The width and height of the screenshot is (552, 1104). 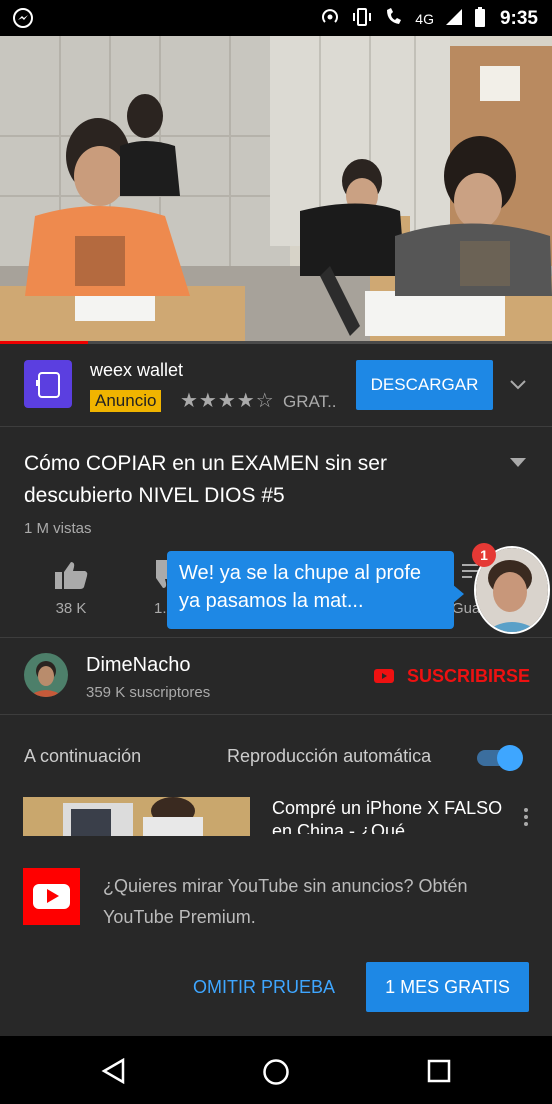 I want to click on volte-call-icon, so click(x=394, y=18).